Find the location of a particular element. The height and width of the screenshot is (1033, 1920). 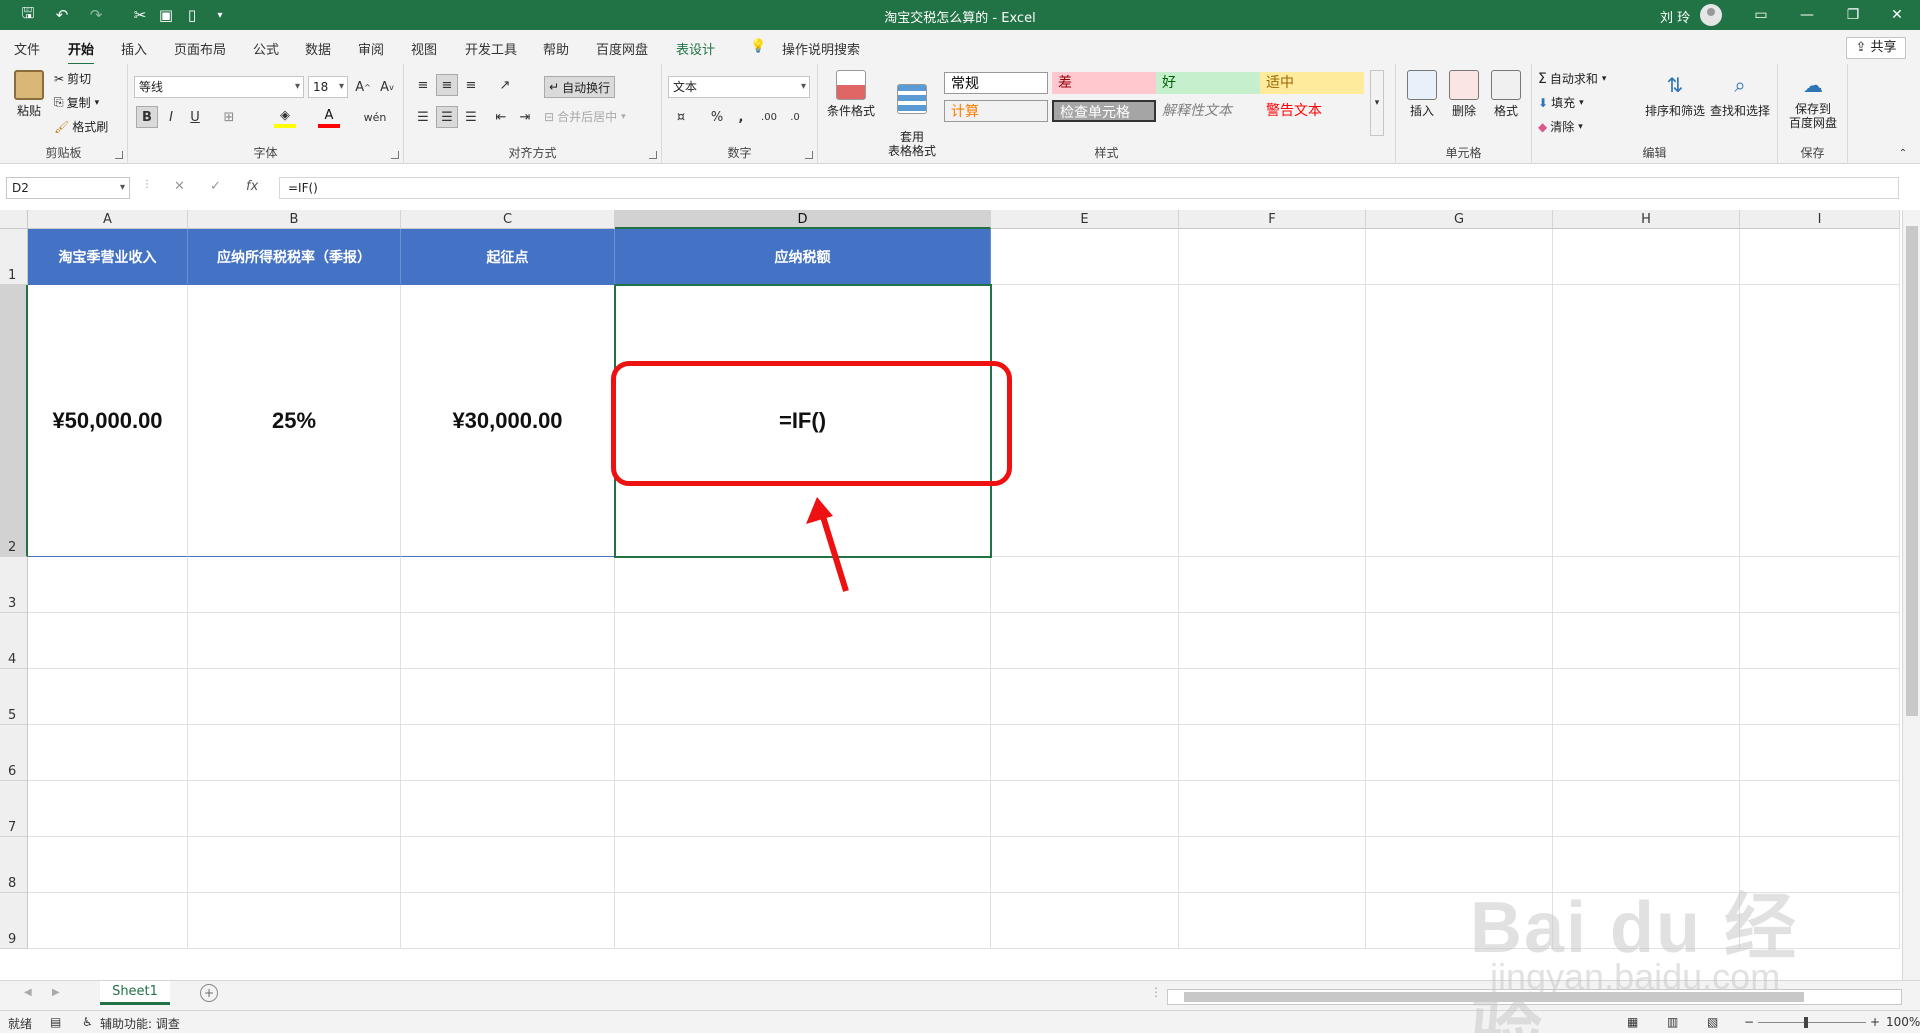

cell-style-5: 检查单元格 is located at coordinates (1104, 111).